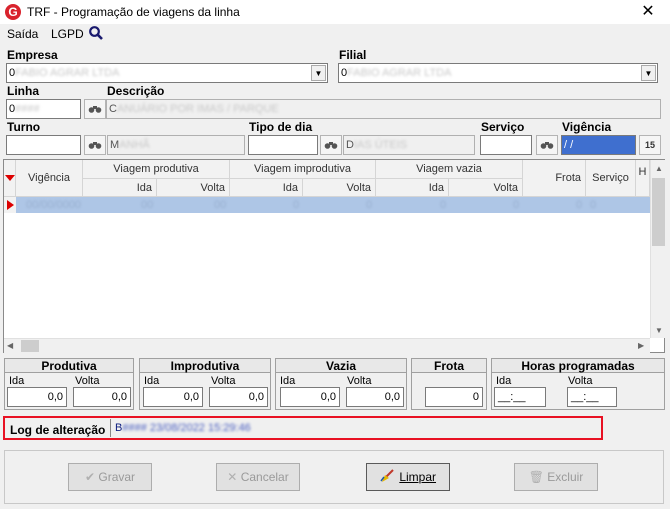 This screenshot has width=670, height=509. Describe the element at coordinates (283, 145) in the screenshot. I see `tipo-dia-input` at that location.